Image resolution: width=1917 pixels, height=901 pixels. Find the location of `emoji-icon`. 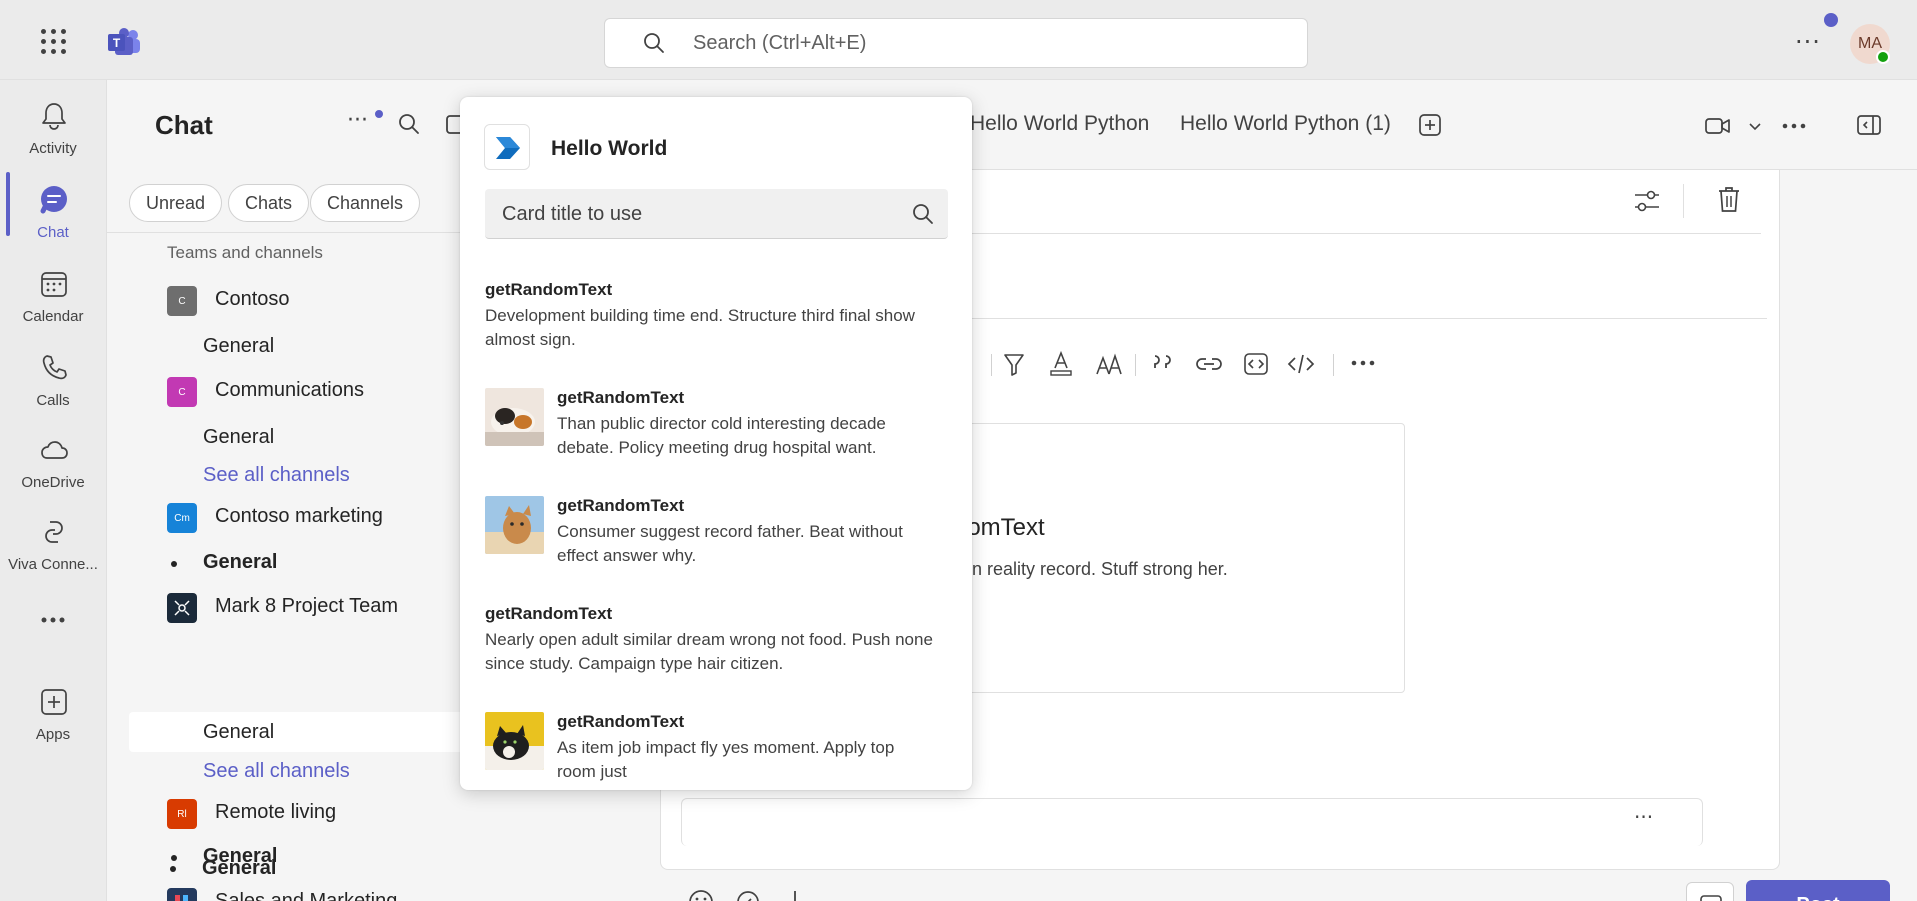

emoji-icon is located at coordinates (701, 894).